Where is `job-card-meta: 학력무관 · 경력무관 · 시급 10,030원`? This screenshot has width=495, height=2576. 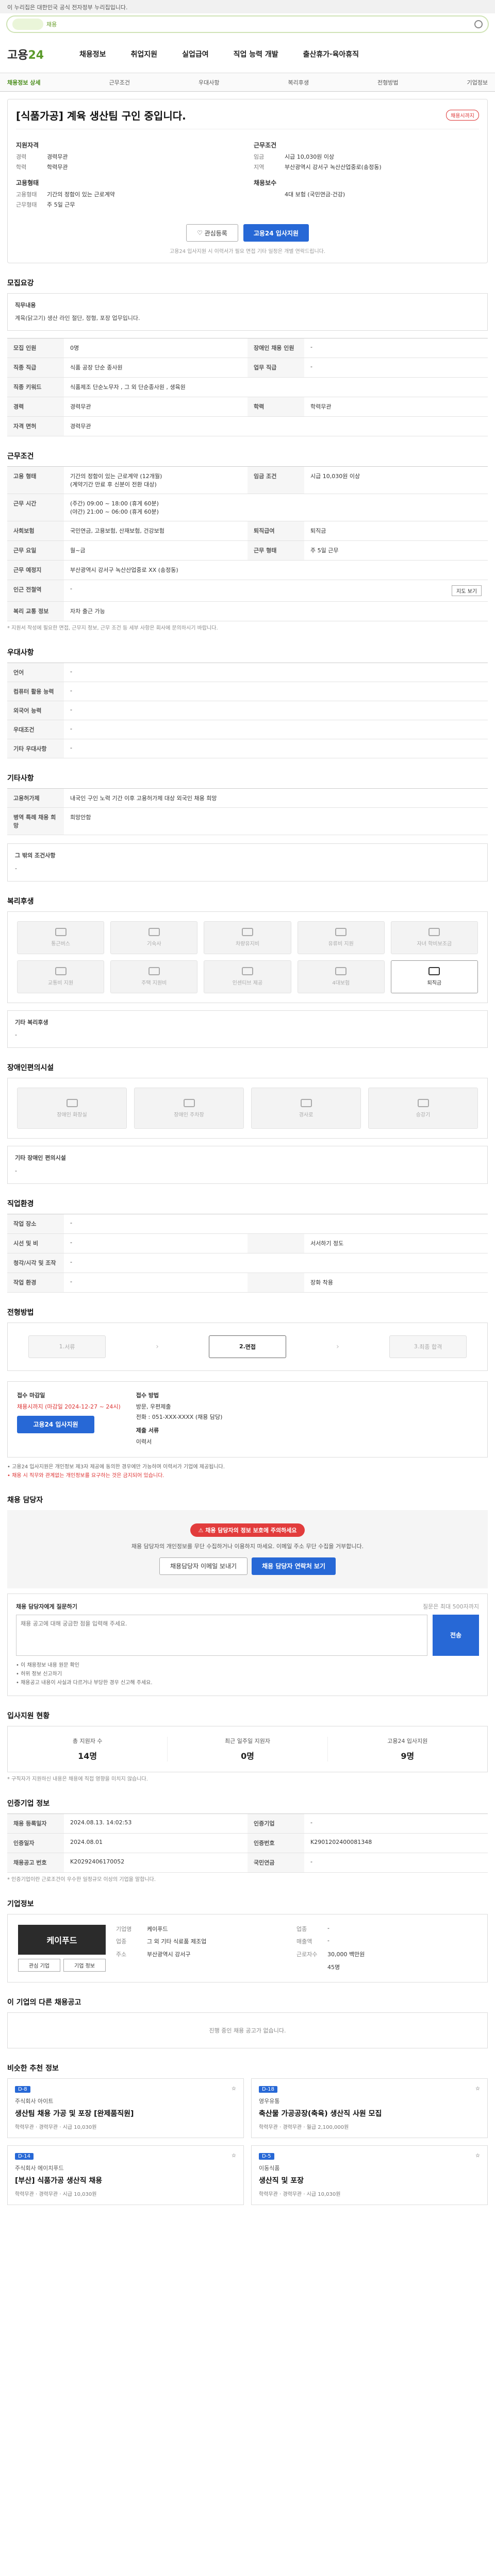
job-card-meta: 학력무관 · 경력무관 · 시급 10,030원 is located at coordinates (300, 2194).